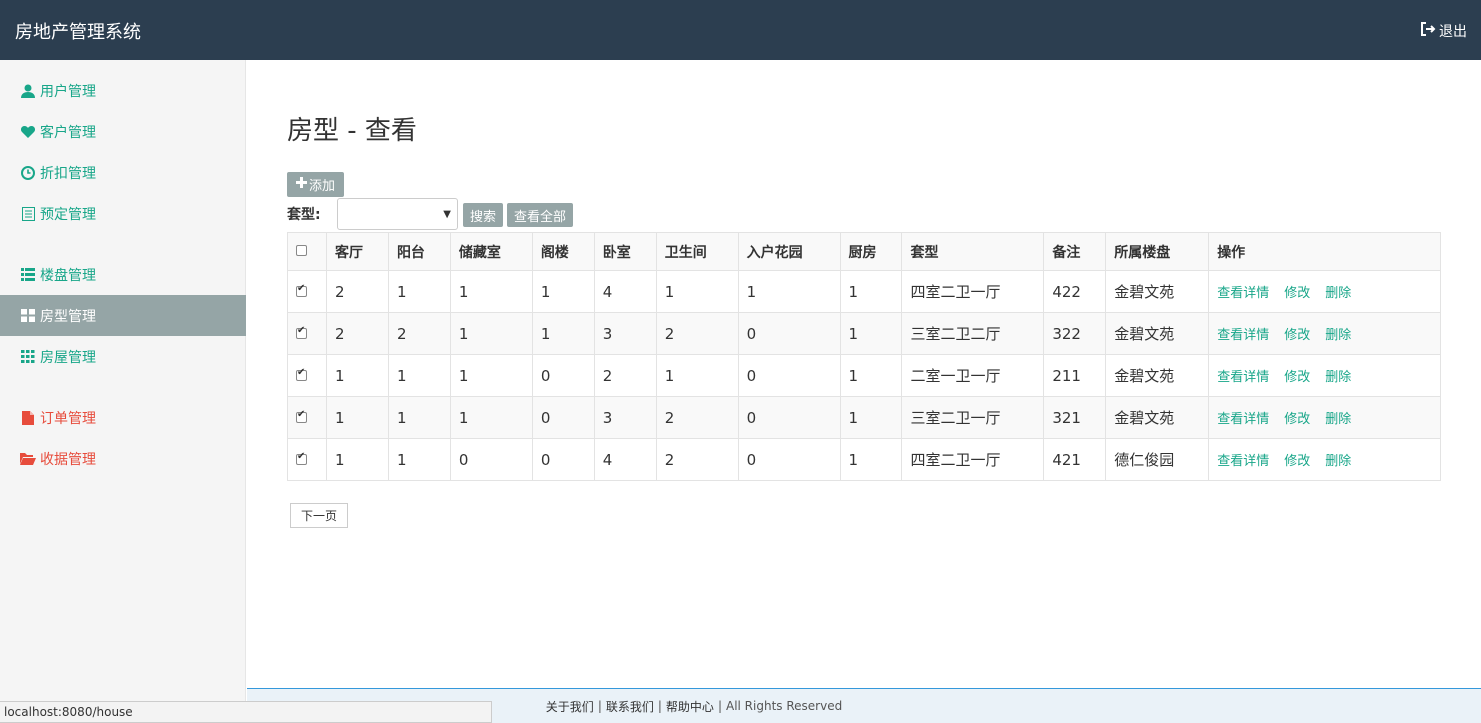  What do you see at coordinates (68, 214) in the screenshot?
I see `sidebar-item-label: 预定管理` at bounding box center [68, 214].